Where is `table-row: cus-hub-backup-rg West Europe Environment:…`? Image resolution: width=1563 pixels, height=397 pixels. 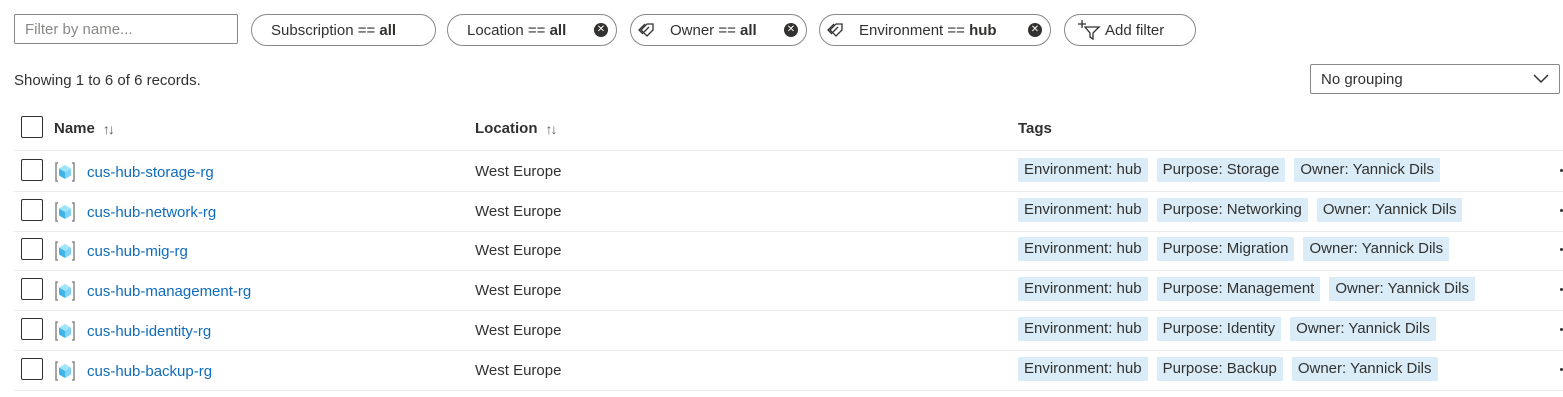 table-row: cus-hub-backup-rg West Europe Environment:… is located at coordinates (788, 370).